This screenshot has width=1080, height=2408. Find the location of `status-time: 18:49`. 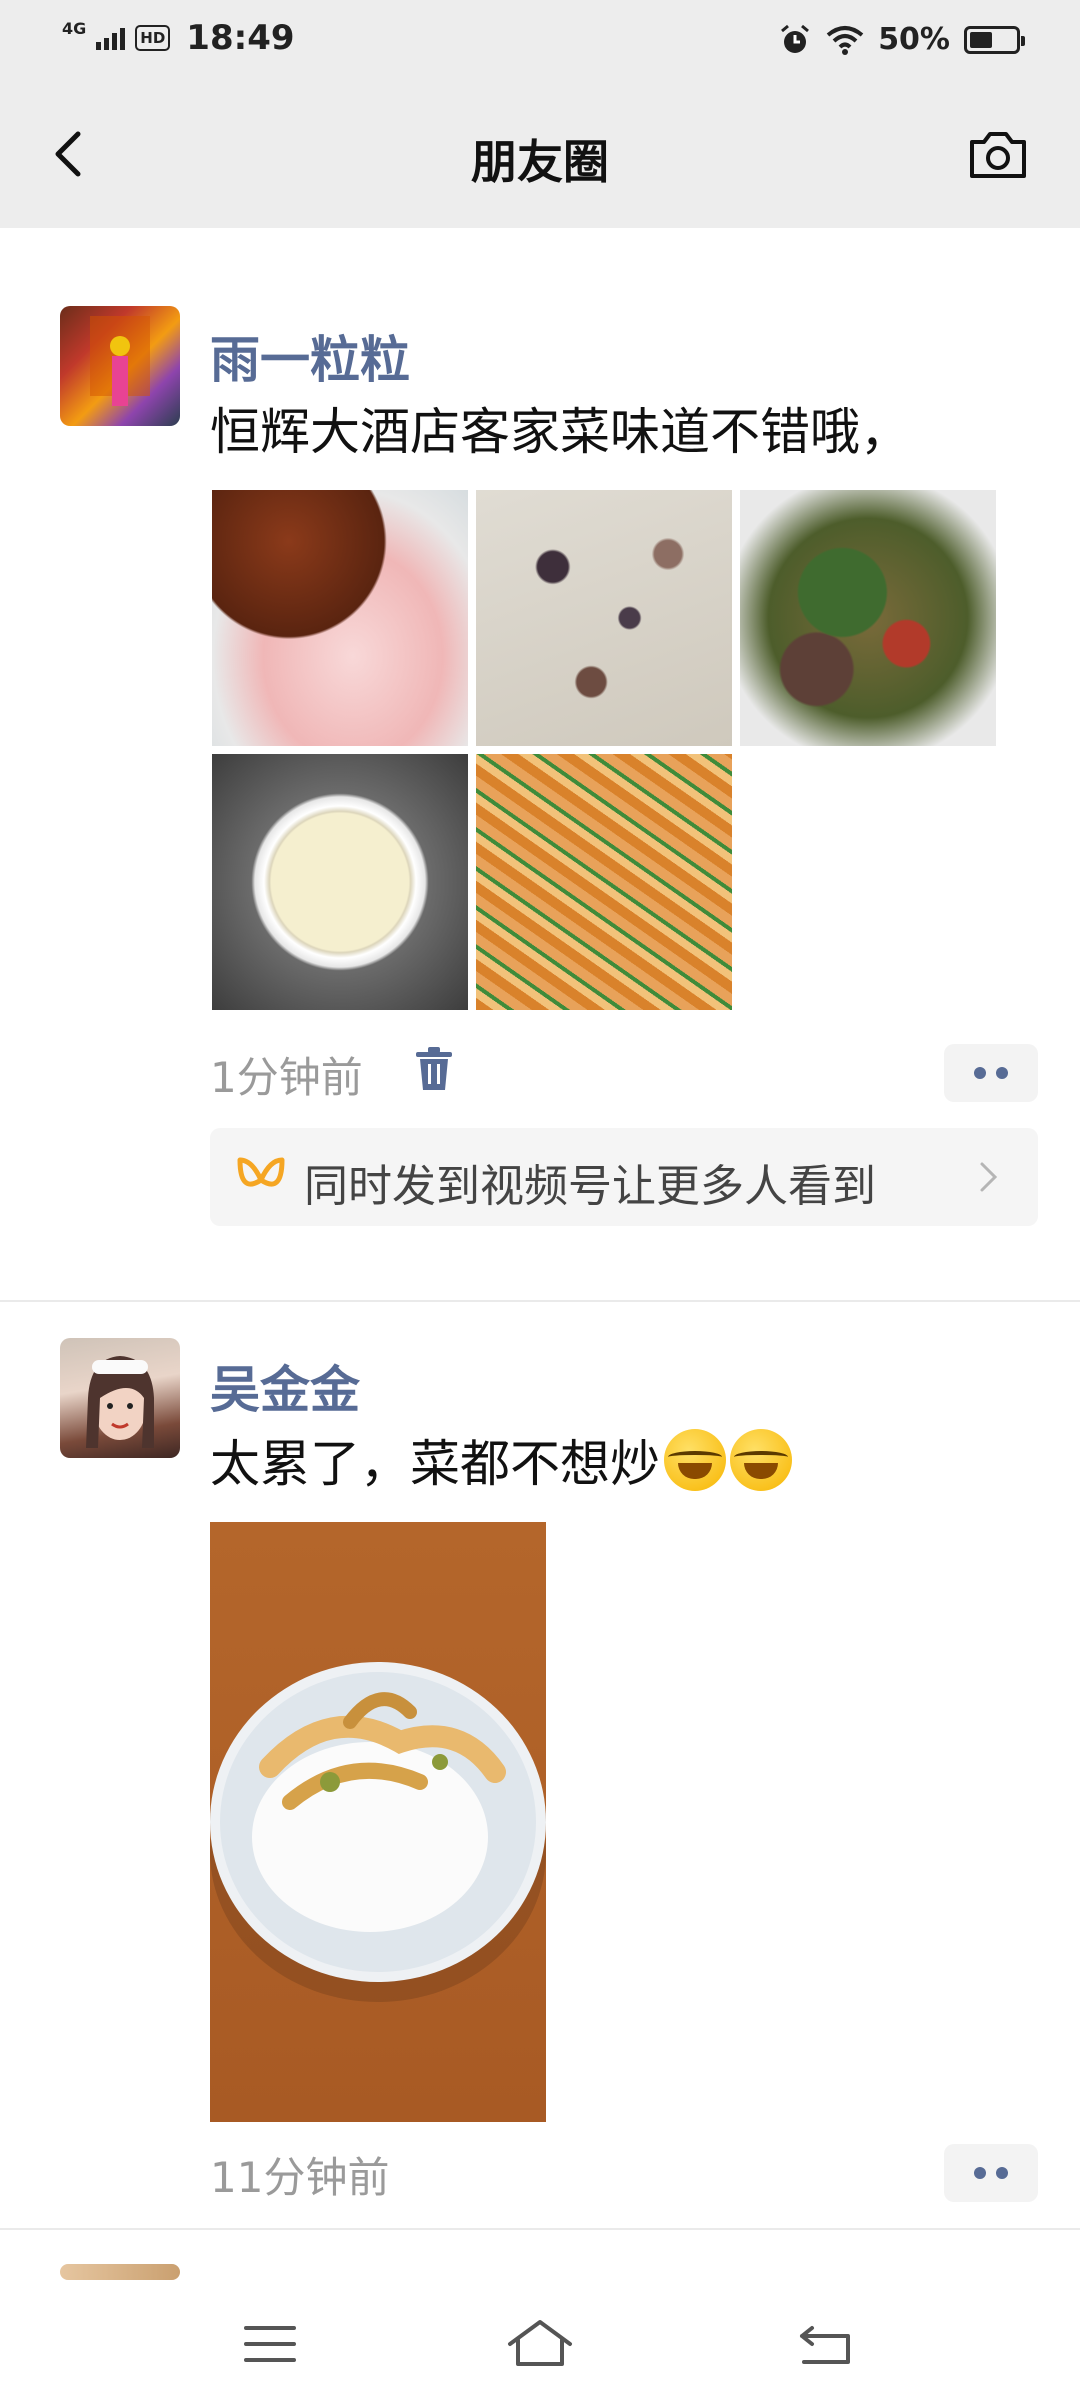

status-time: 18:49 is located at coordinates (240, 38).